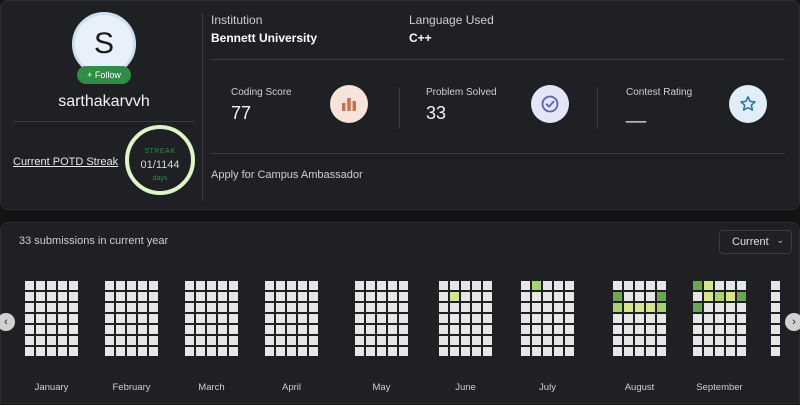 This screenshot has height=405, width=800. What do you see at coordinates (287, 175) in the screenshot?
I see `campus-ambassador-link: Apply for Campus Ambassador` at bounding box center [287, 175].